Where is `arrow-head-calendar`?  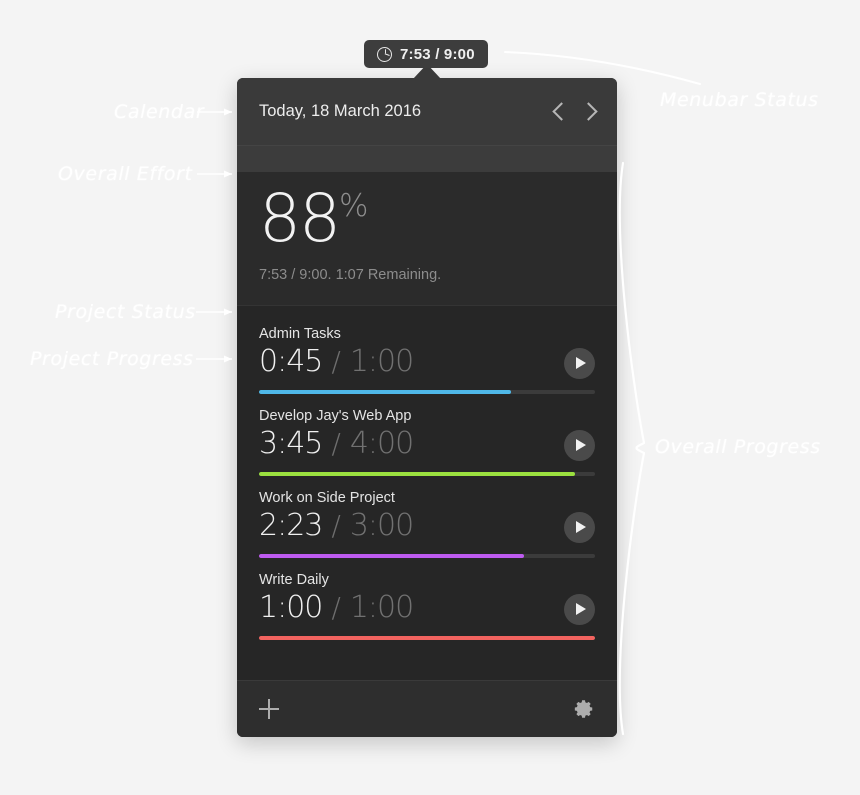
arrow-head-calendar is located at coordinates (228, 112).